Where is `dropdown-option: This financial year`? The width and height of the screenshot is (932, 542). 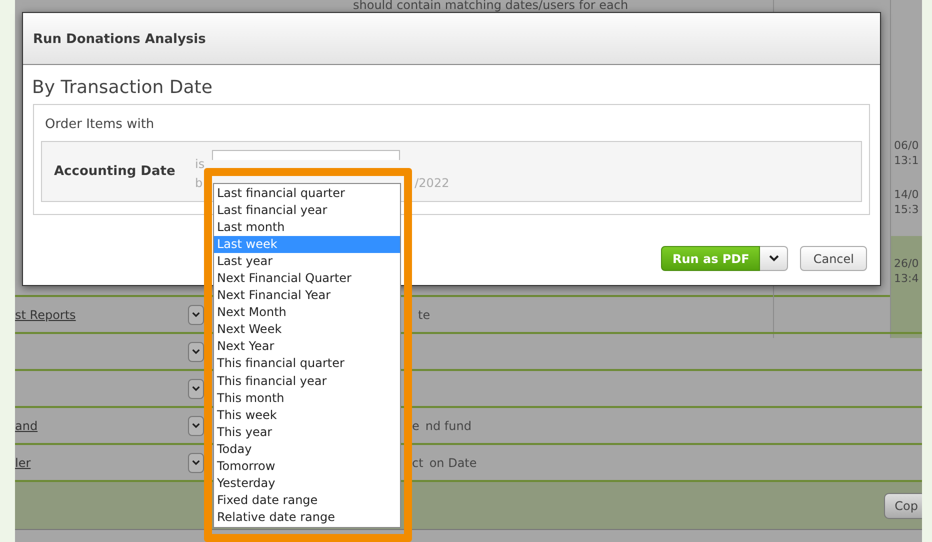
dropdown-option: This financial year is located at coordinates (307, 381).